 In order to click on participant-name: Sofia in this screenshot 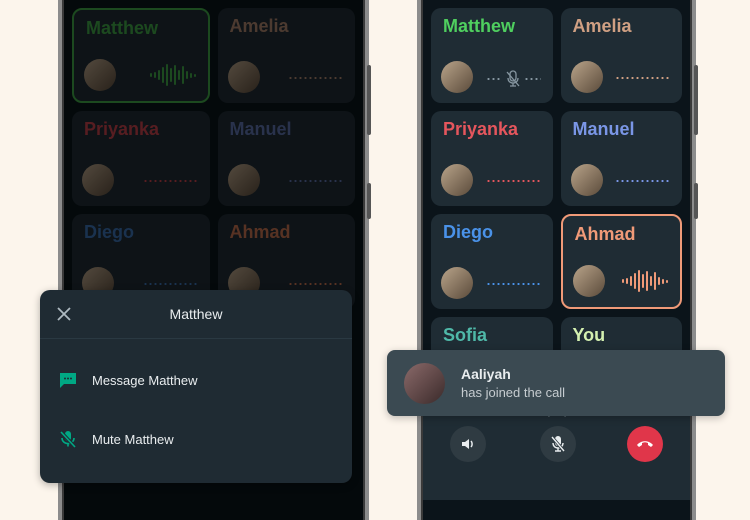, I will do `click(465, 335)`.